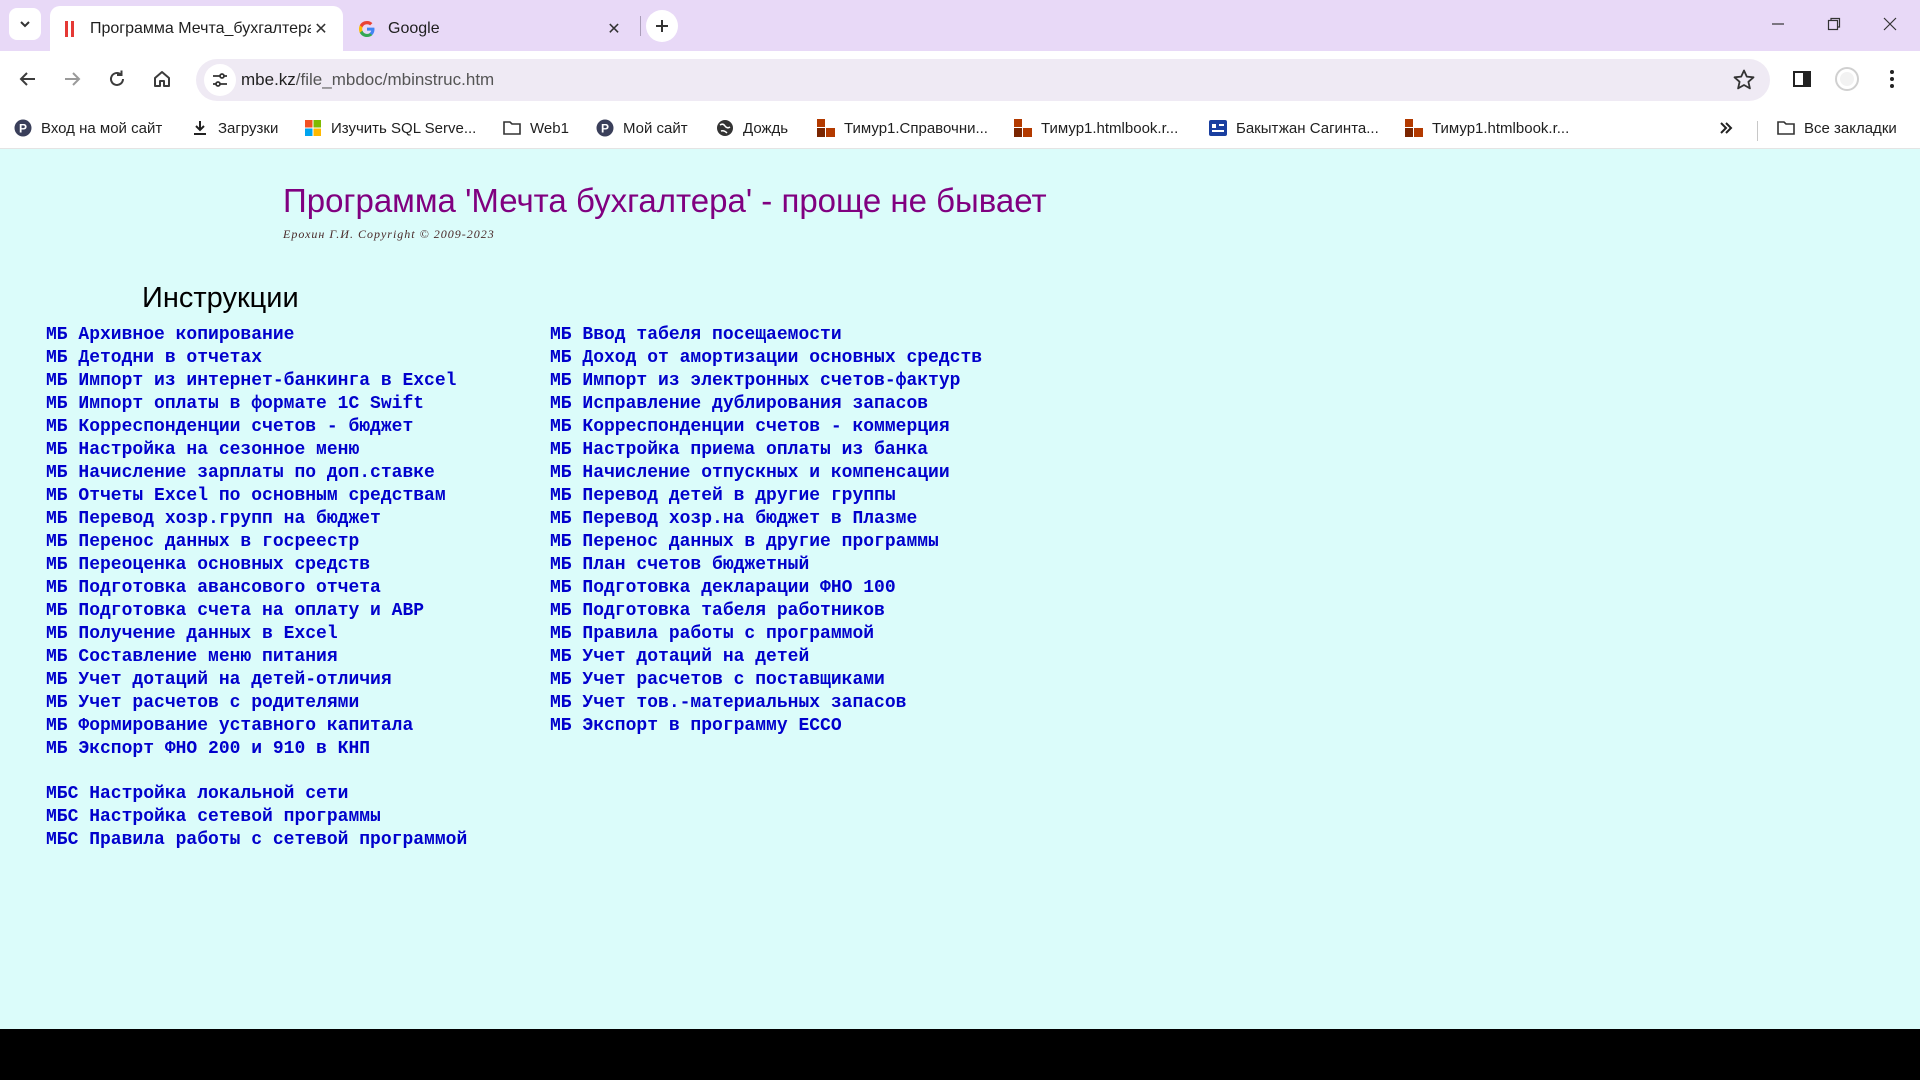 Image resolution: width=1920 pixels, height=1080 pixels. Describe the element at coordinates (1757, 131) in the screenshot. I see `bookmarks-separator` at that location.